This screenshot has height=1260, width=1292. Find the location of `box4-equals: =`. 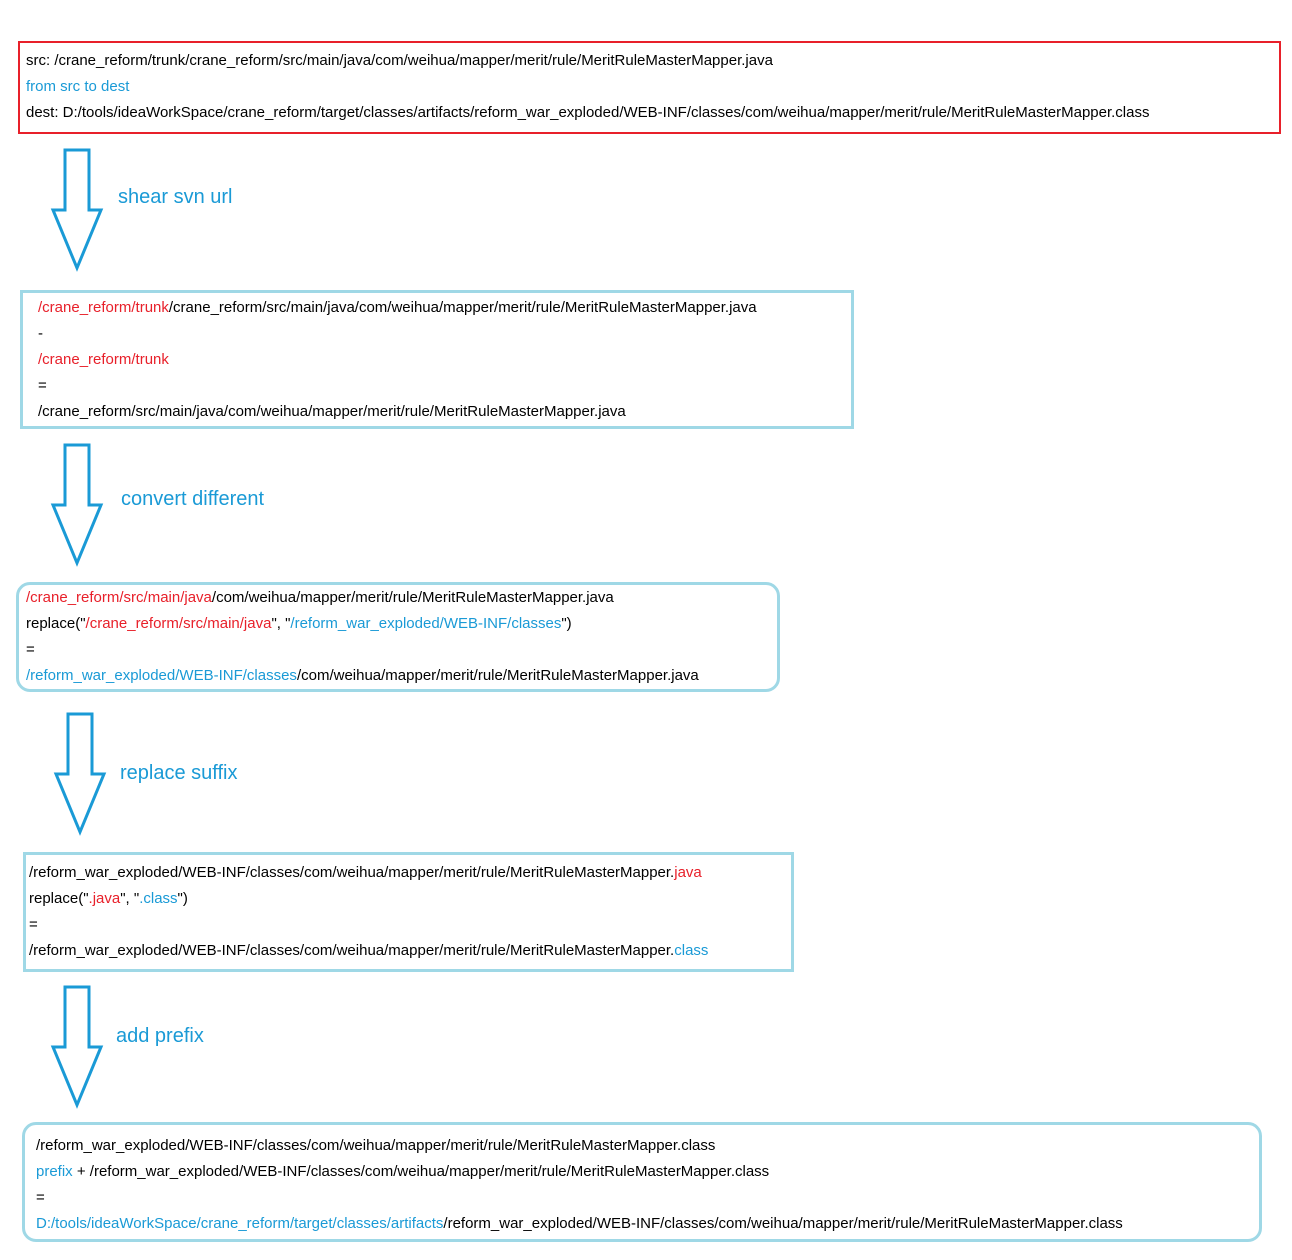

box4-equals: = is located at coordinates (33, 924).